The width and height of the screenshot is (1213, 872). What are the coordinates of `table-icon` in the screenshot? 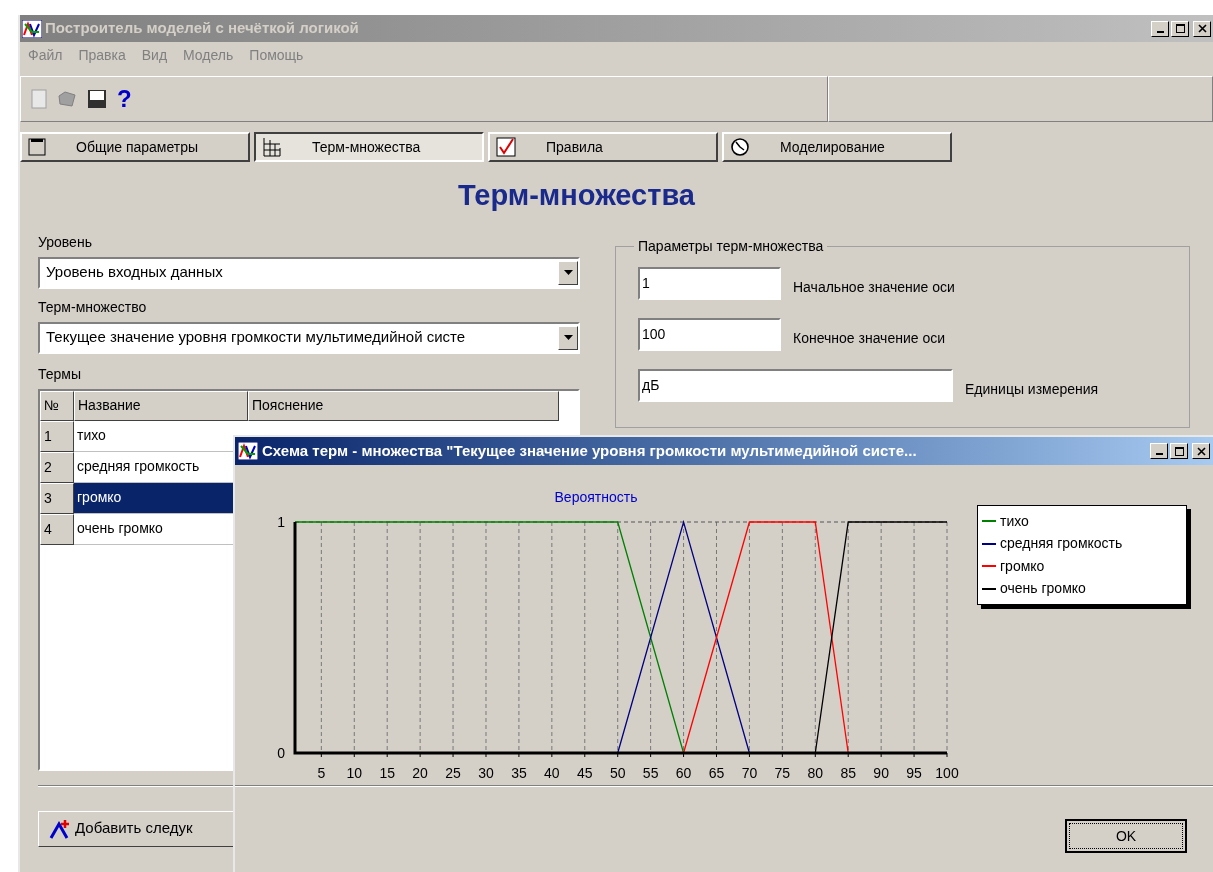 It's located at (272, 147).